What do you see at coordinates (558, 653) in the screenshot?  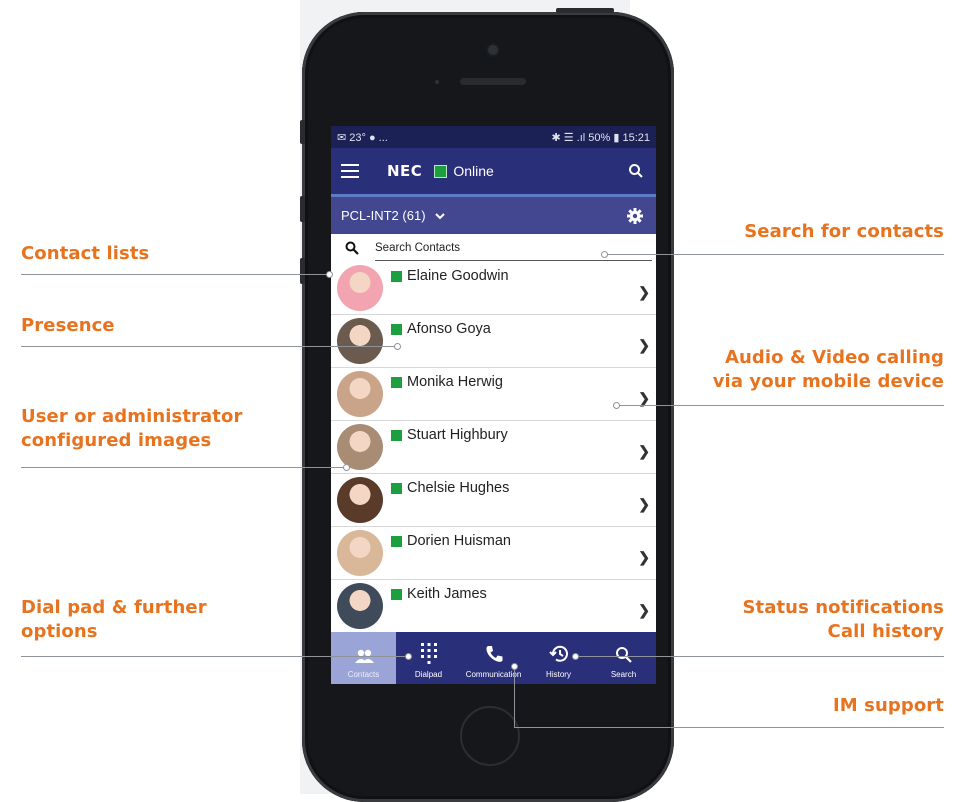 I see `history-icon` at bounding box center [558, 653].